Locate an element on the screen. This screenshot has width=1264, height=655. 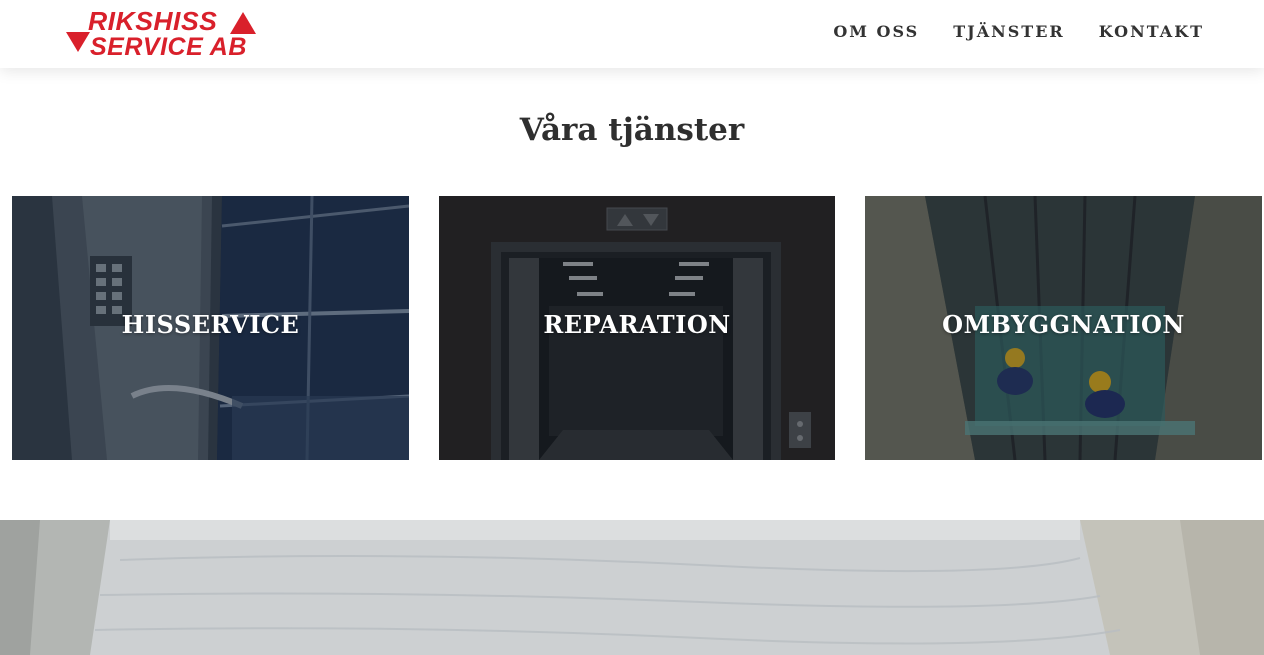
card-label: REPARATION is located at coordinates (637, 324).